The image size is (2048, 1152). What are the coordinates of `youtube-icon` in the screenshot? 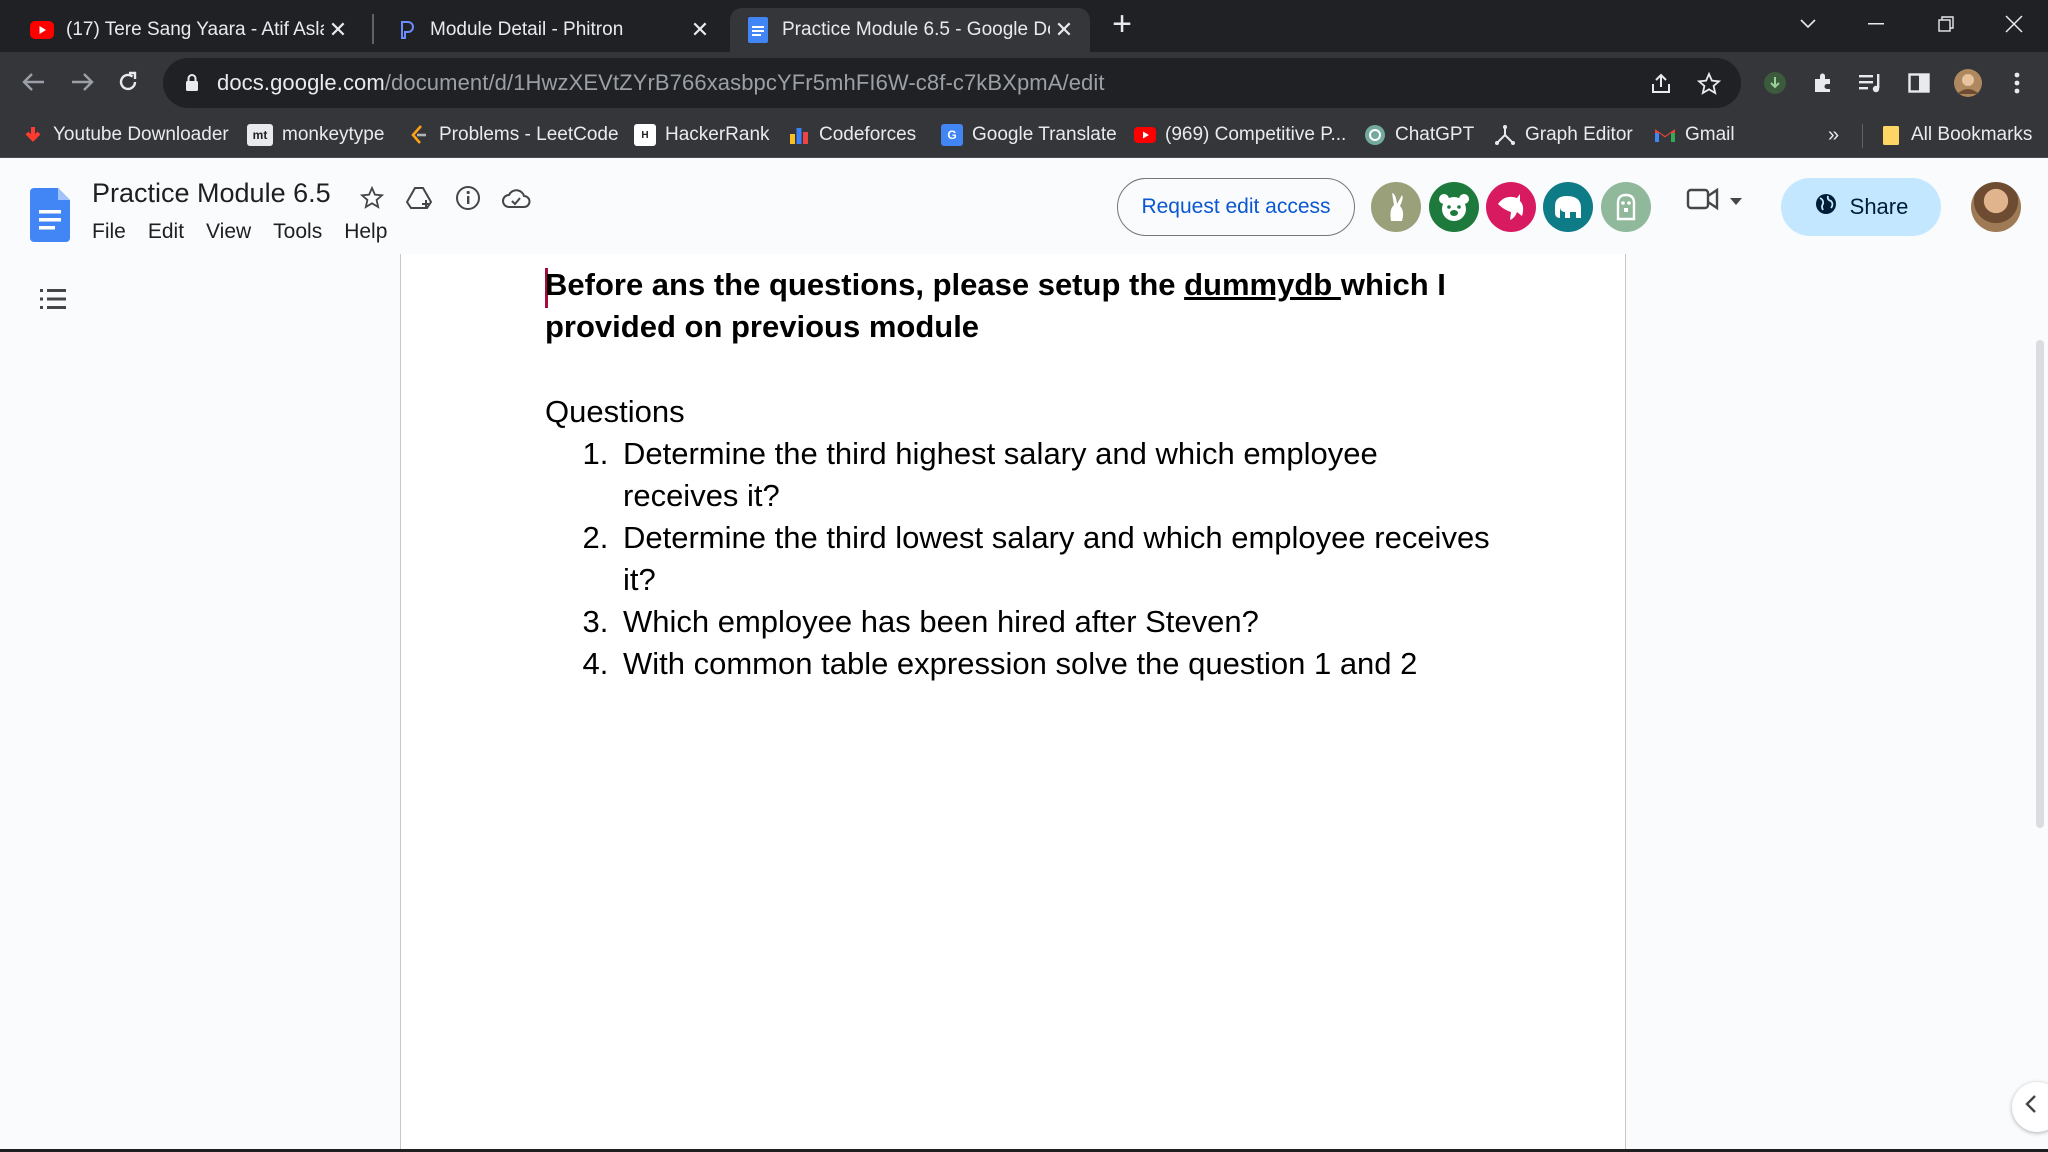 It's located at (1145, 135).